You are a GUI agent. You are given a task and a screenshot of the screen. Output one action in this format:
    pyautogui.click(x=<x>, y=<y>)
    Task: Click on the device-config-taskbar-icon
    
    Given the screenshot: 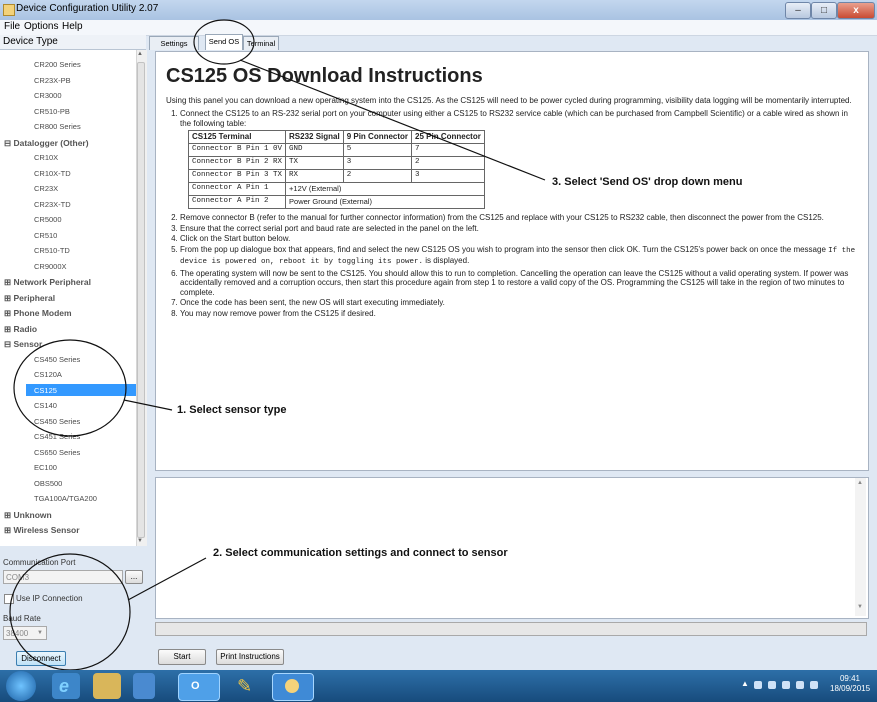 What is the action you would take?
    pyautogui.click(x=293, y=687)
    